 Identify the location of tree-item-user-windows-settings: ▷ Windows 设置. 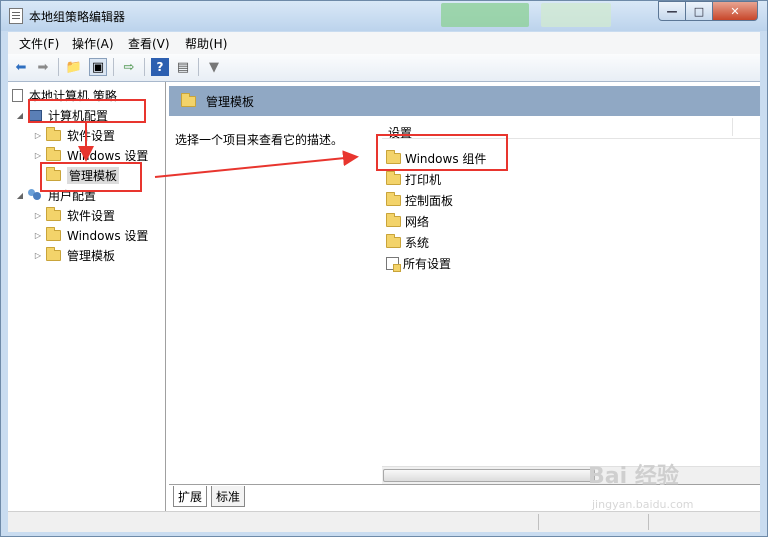
(91, 235).